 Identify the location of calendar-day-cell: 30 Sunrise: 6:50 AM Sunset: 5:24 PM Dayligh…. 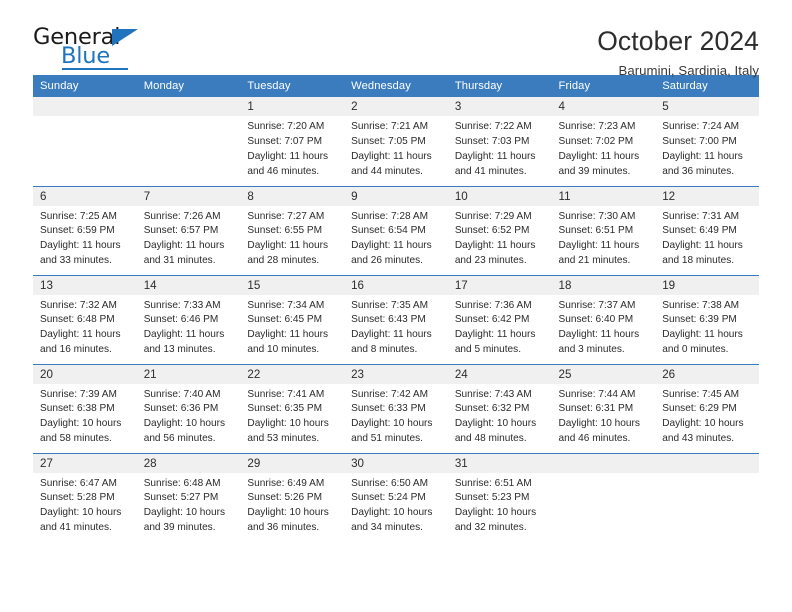
(396, 497).